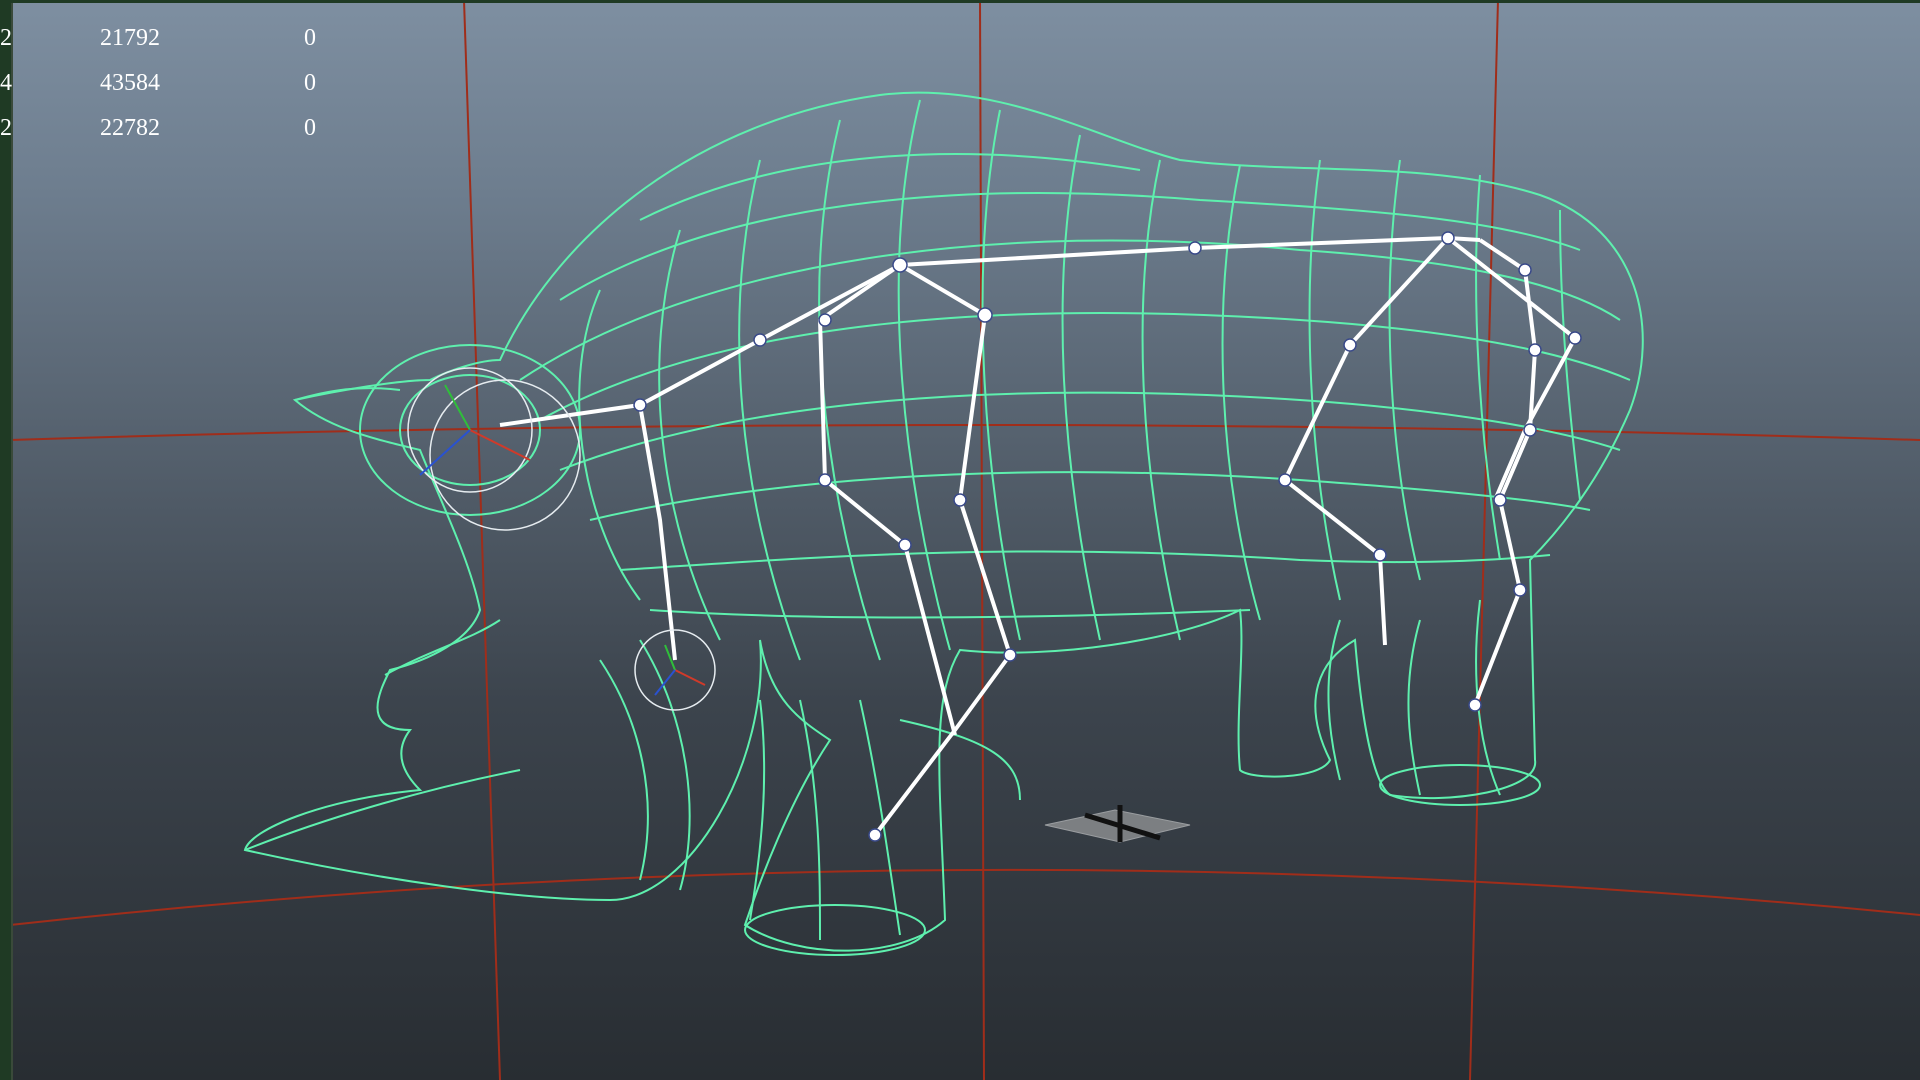 The image size is (1920, 1080). I want to click on axis-x, so click(690, 677).